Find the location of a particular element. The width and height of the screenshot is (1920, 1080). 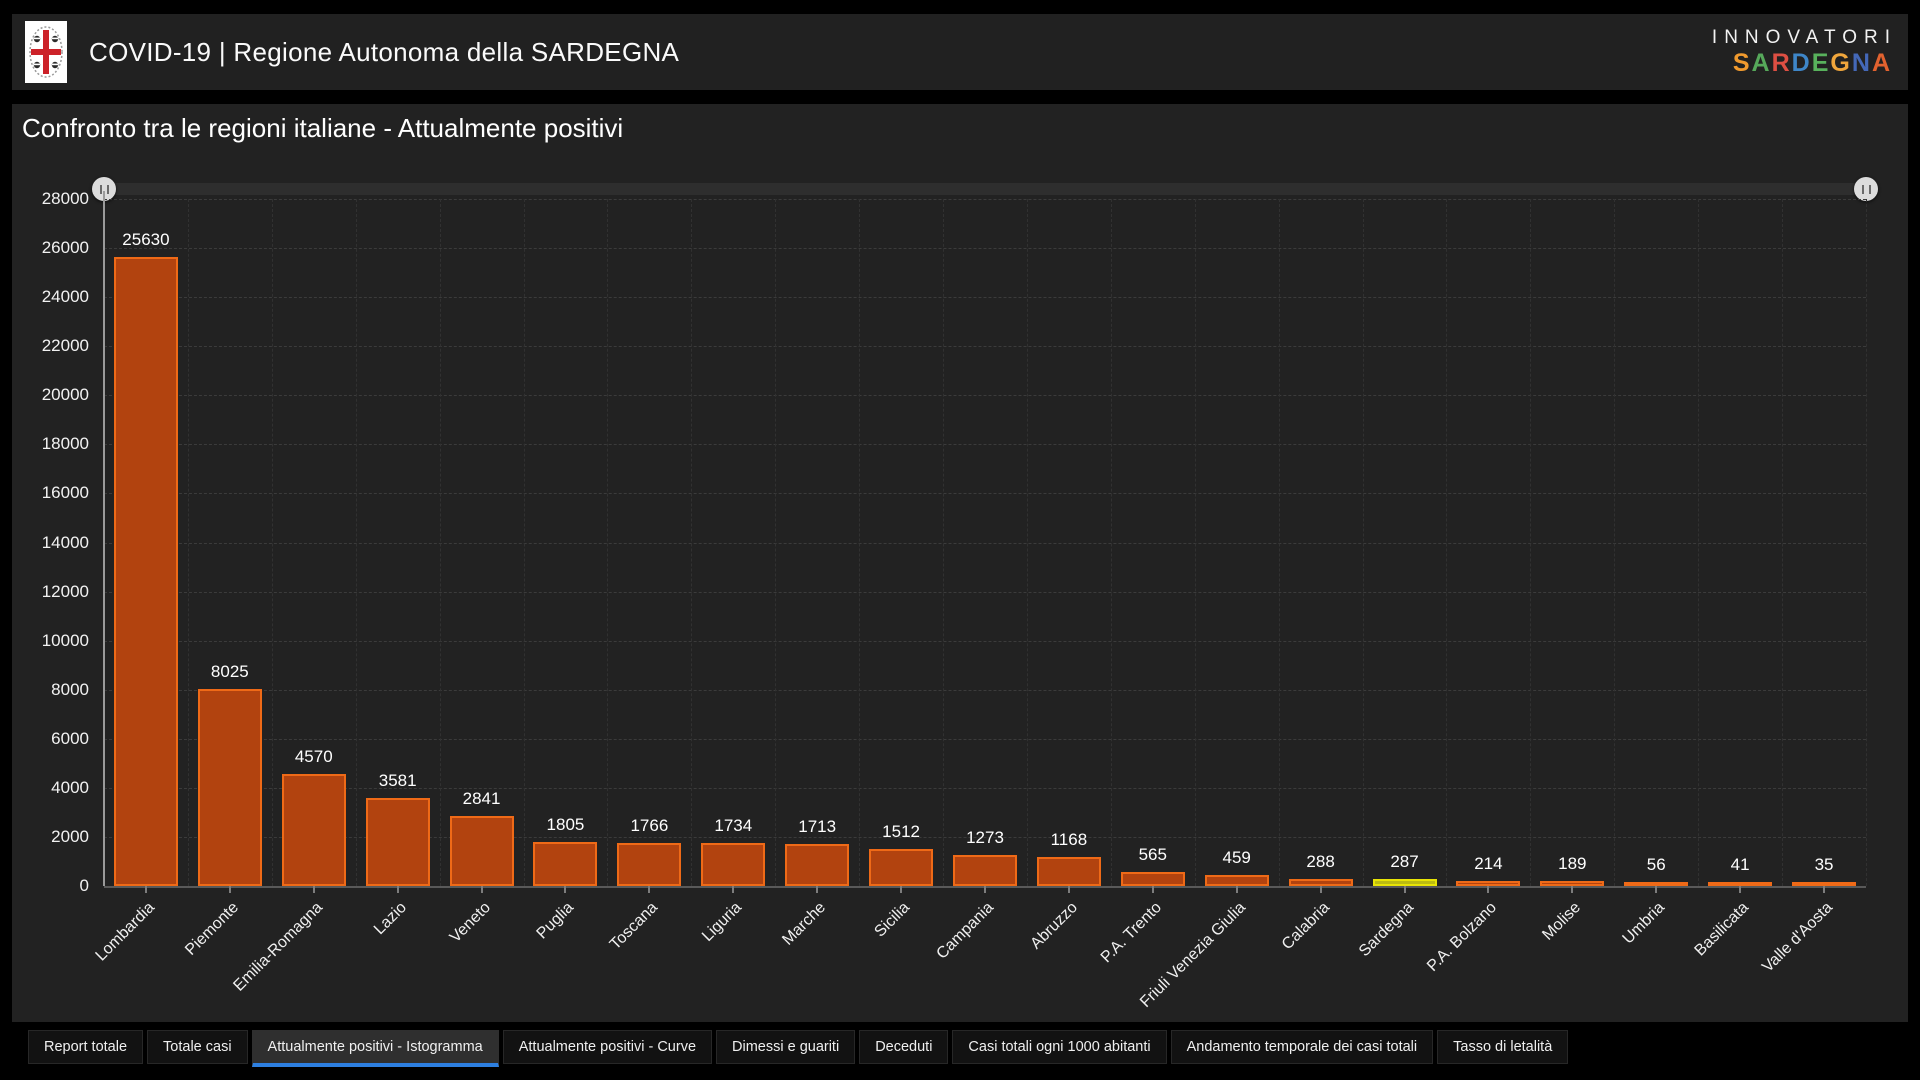

sardegna-flag-logo is located at coordinates (46, 52).